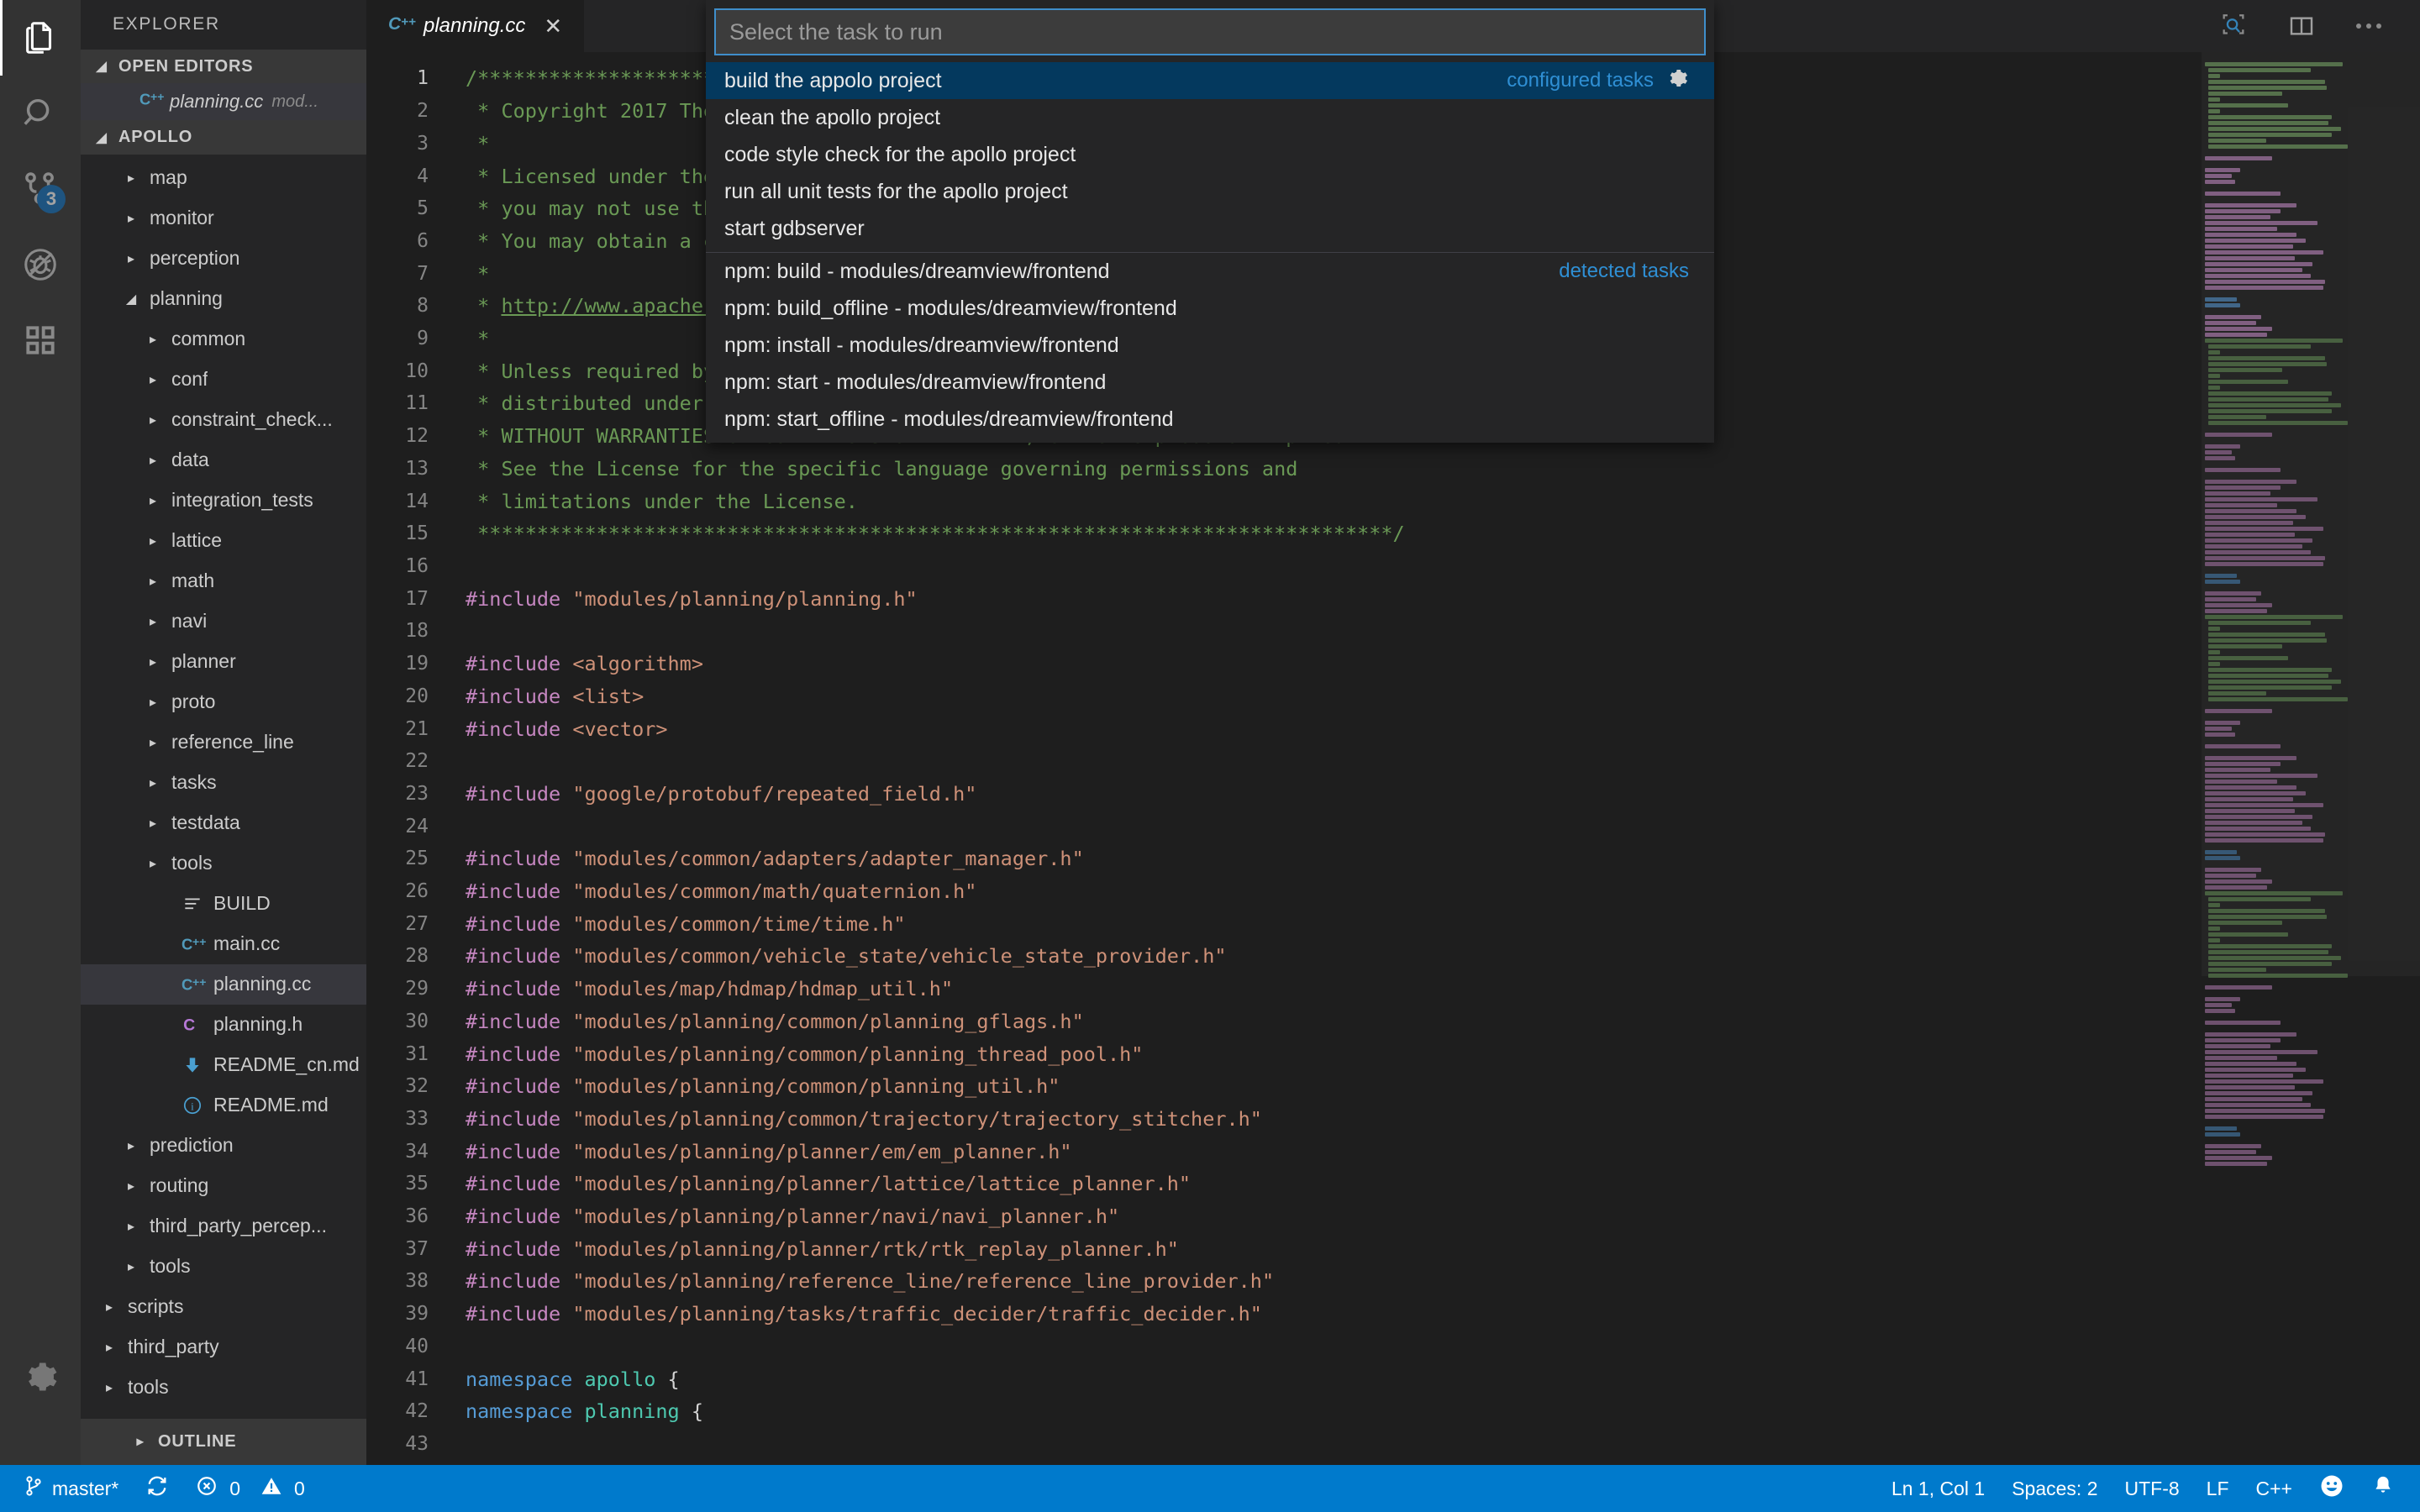 The height and width of the screenshot is (1512, 2420). I want to click on status-cursor-position: Ln 1, Col 1, so click(1938, 1489).